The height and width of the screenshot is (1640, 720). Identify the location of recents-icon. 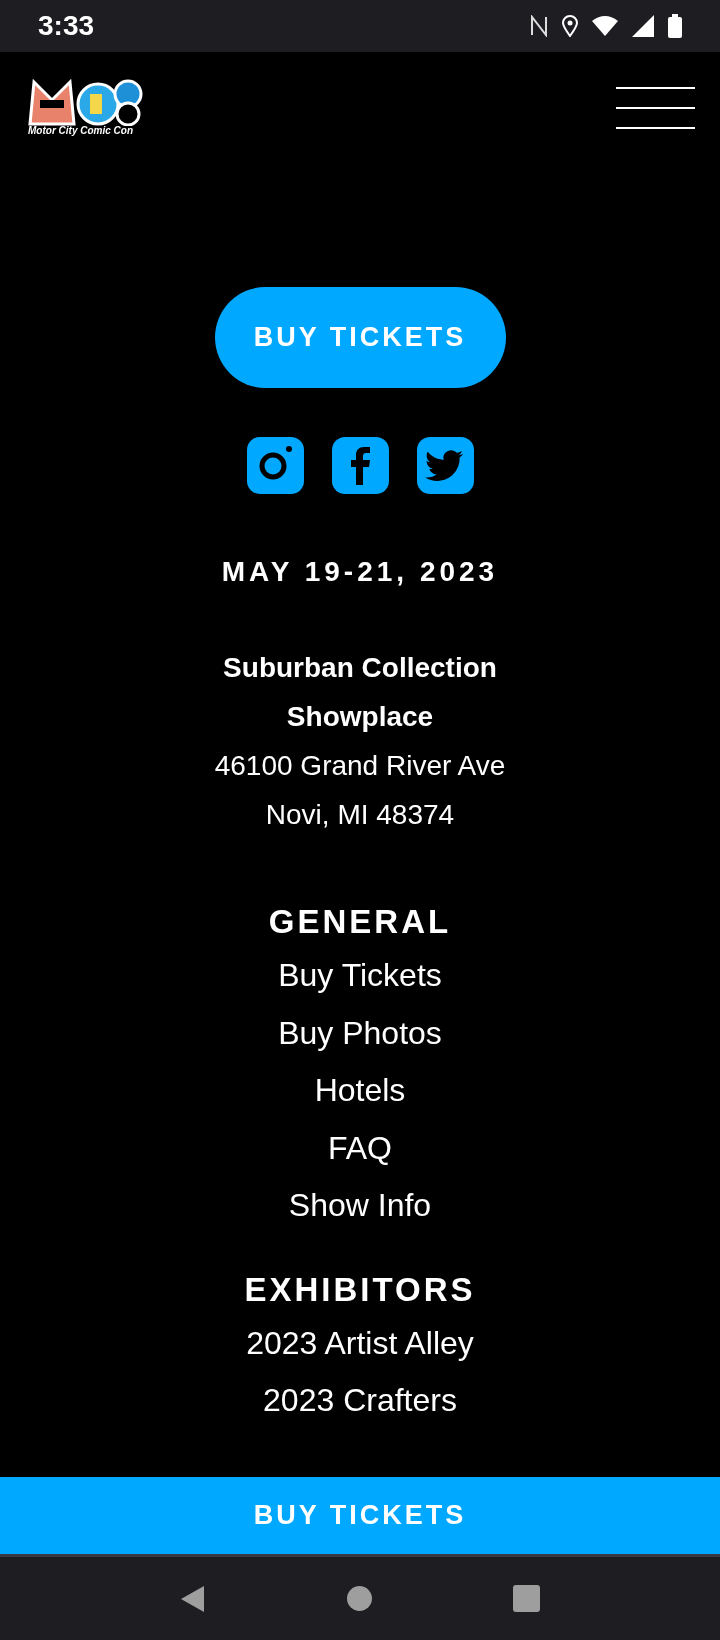
(526, 1598).